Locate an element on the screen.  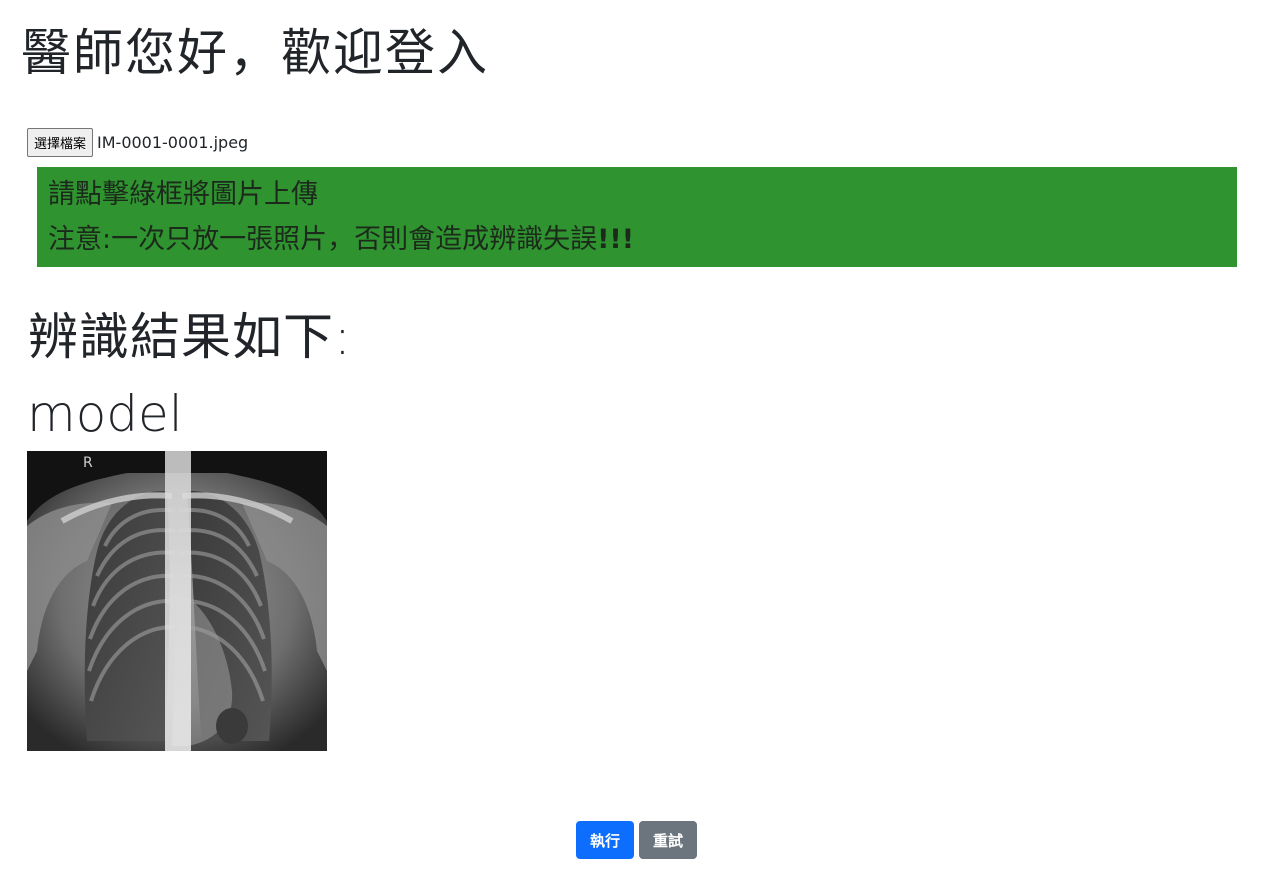
chest-xray-image: R is located at coordinates (177, 601).